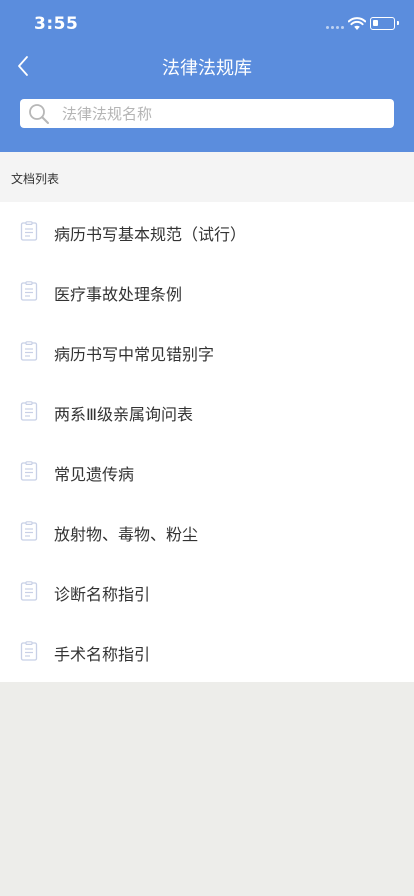 The height and width of the screenshot is (896, 414). Describe the element at coordinates (124, 414) in the screenshot. I see `list-item-label: 两系Ⅲ级亲属询问表` at that location.